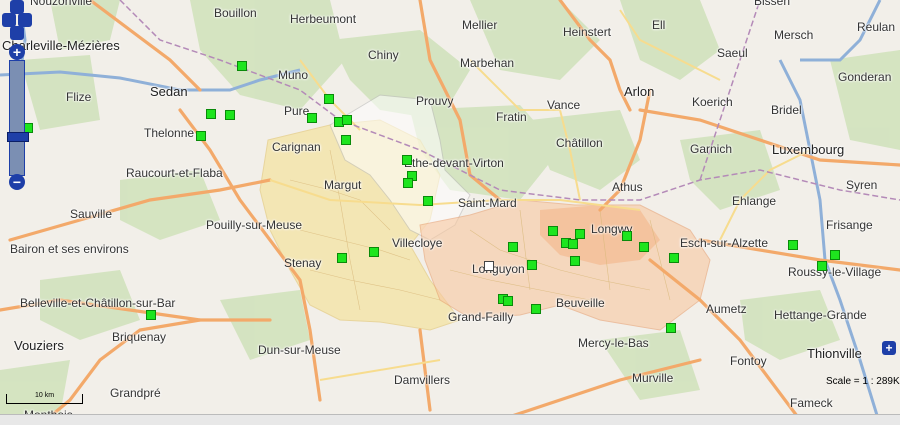 Image resolution: width=900 pixels, height=425 pixels. Describe the element at coordinates (794, 35) in the screenshot. I see `place-label: Mersch` at that location.